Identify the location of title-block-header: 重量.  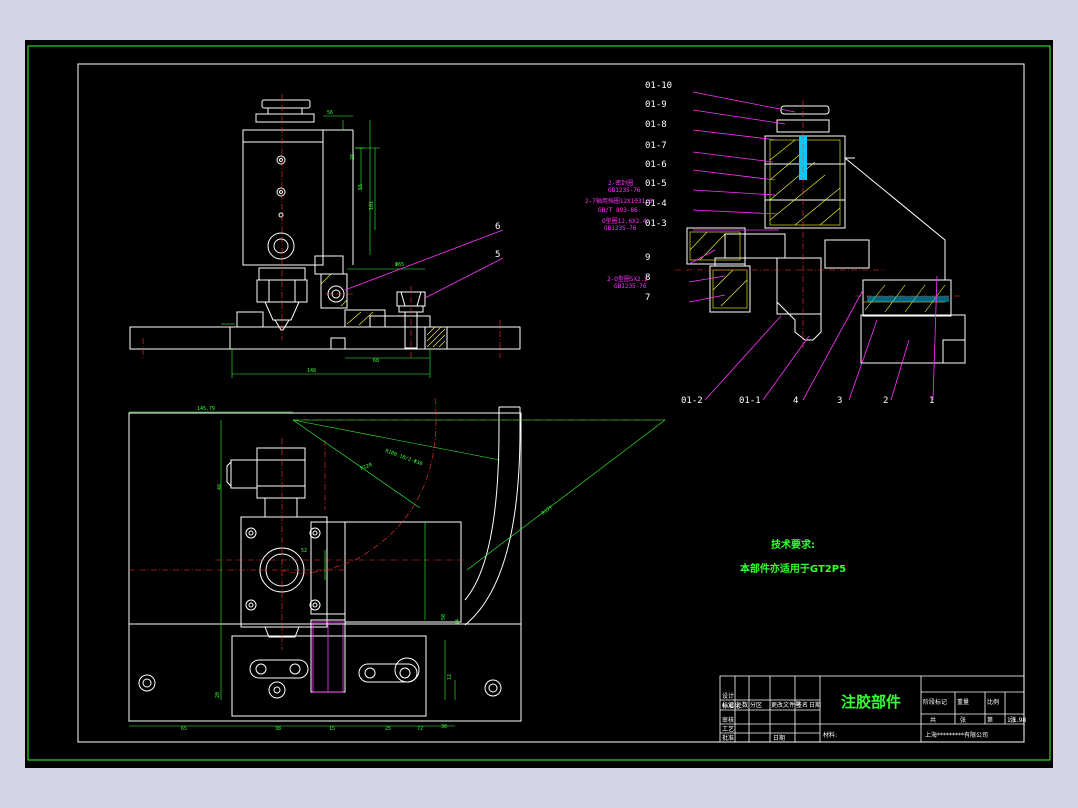
(963, 702).